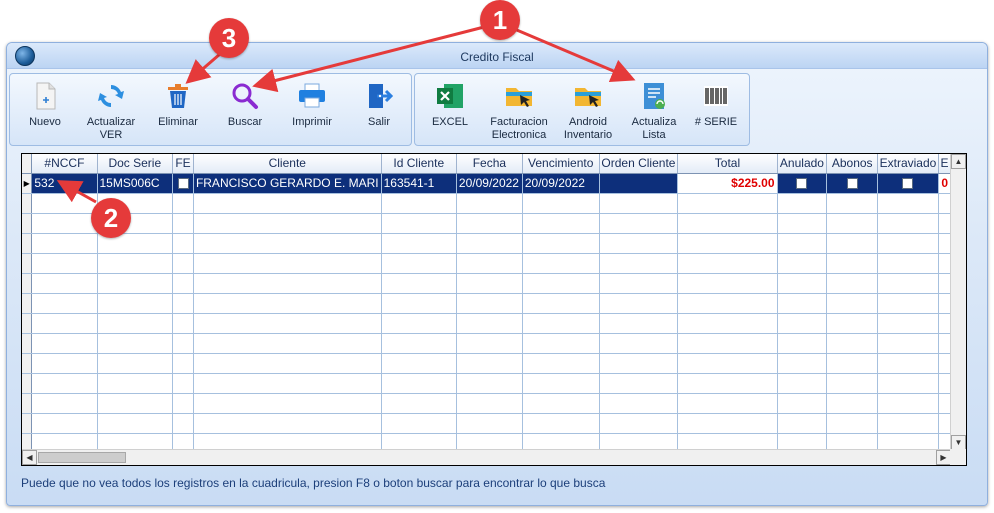 The height and width of the screenshot is (513, 994). Describe the element at coordinates (183, 183) in the screenshot. I see `cell-fe` at that location.